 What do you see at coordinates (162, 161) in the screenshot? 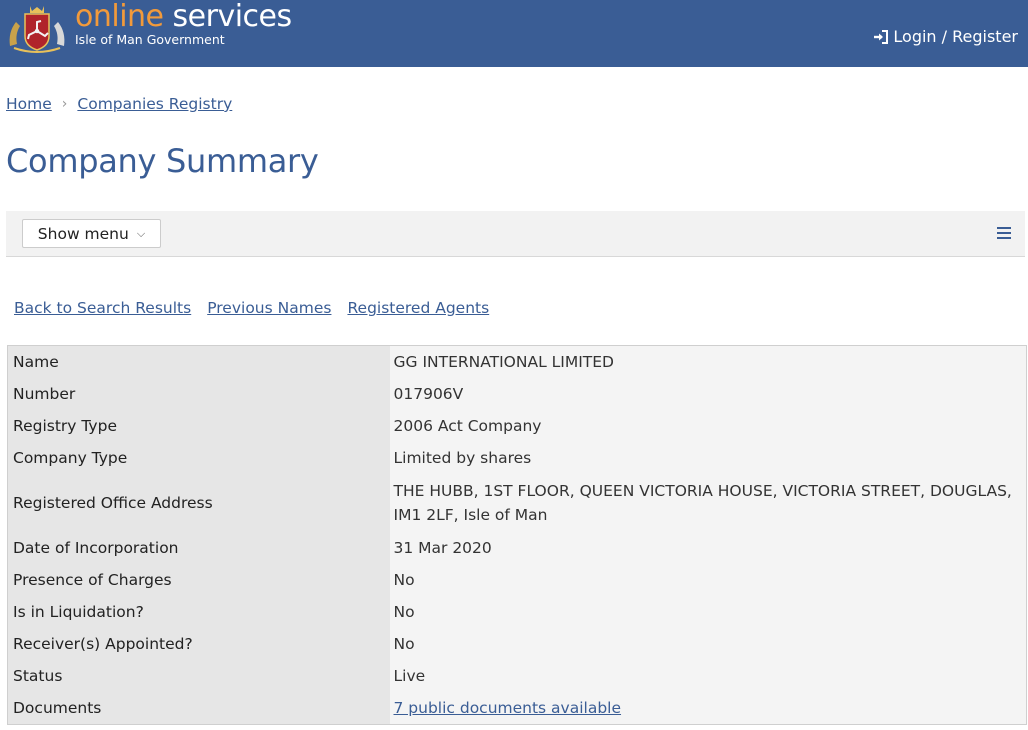
I see `page-title: Company Summary` at bounding box center [162, 161].